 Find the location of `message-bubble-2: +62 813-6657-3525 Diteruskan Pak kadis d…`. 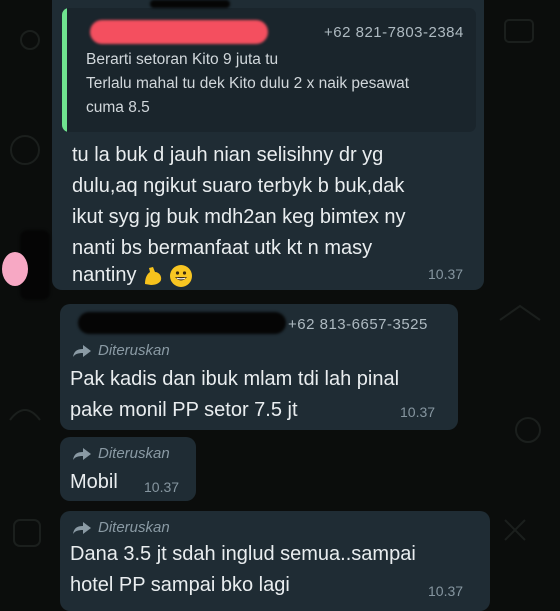

message-bubble-2: +62 813-6657-3525 Diteruskan Pak kadis d… is located at coordinates (259, 367).